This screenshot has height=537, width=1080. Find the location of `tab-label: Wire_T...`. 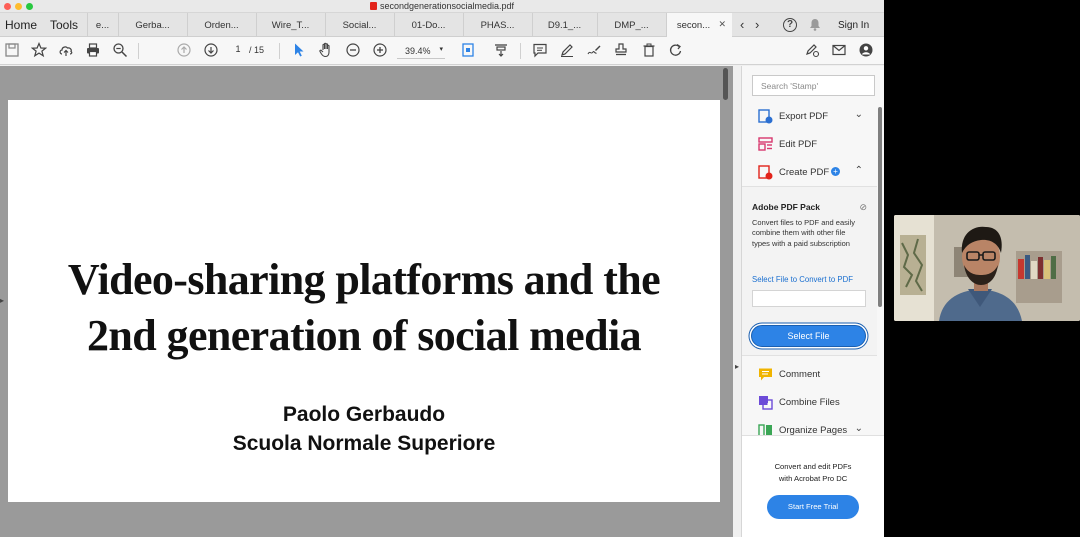

tab-label: Wire_T... is located at coordinates (290, 25).